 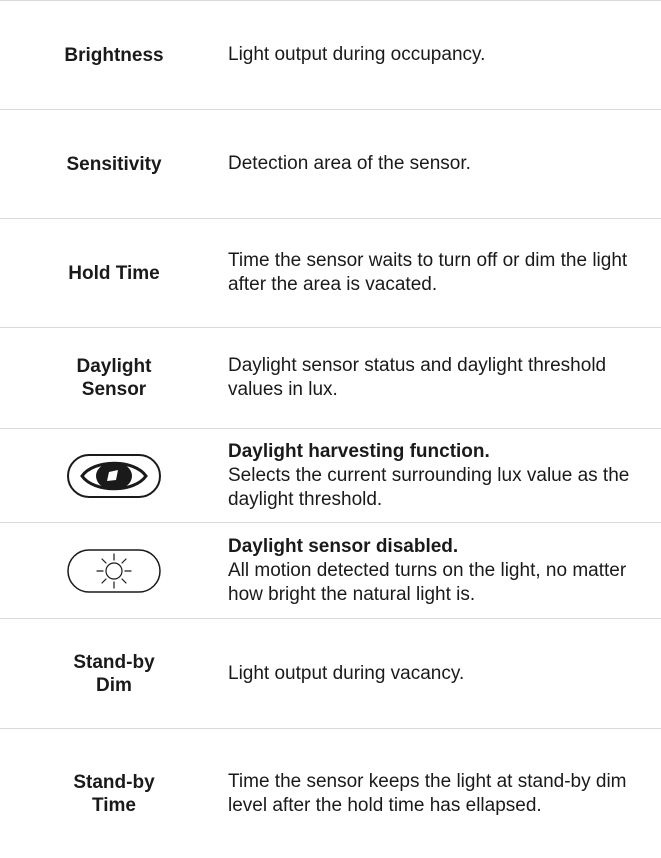 I want to click on row-description: Light output during occupancy., so click(x=357, y=54).